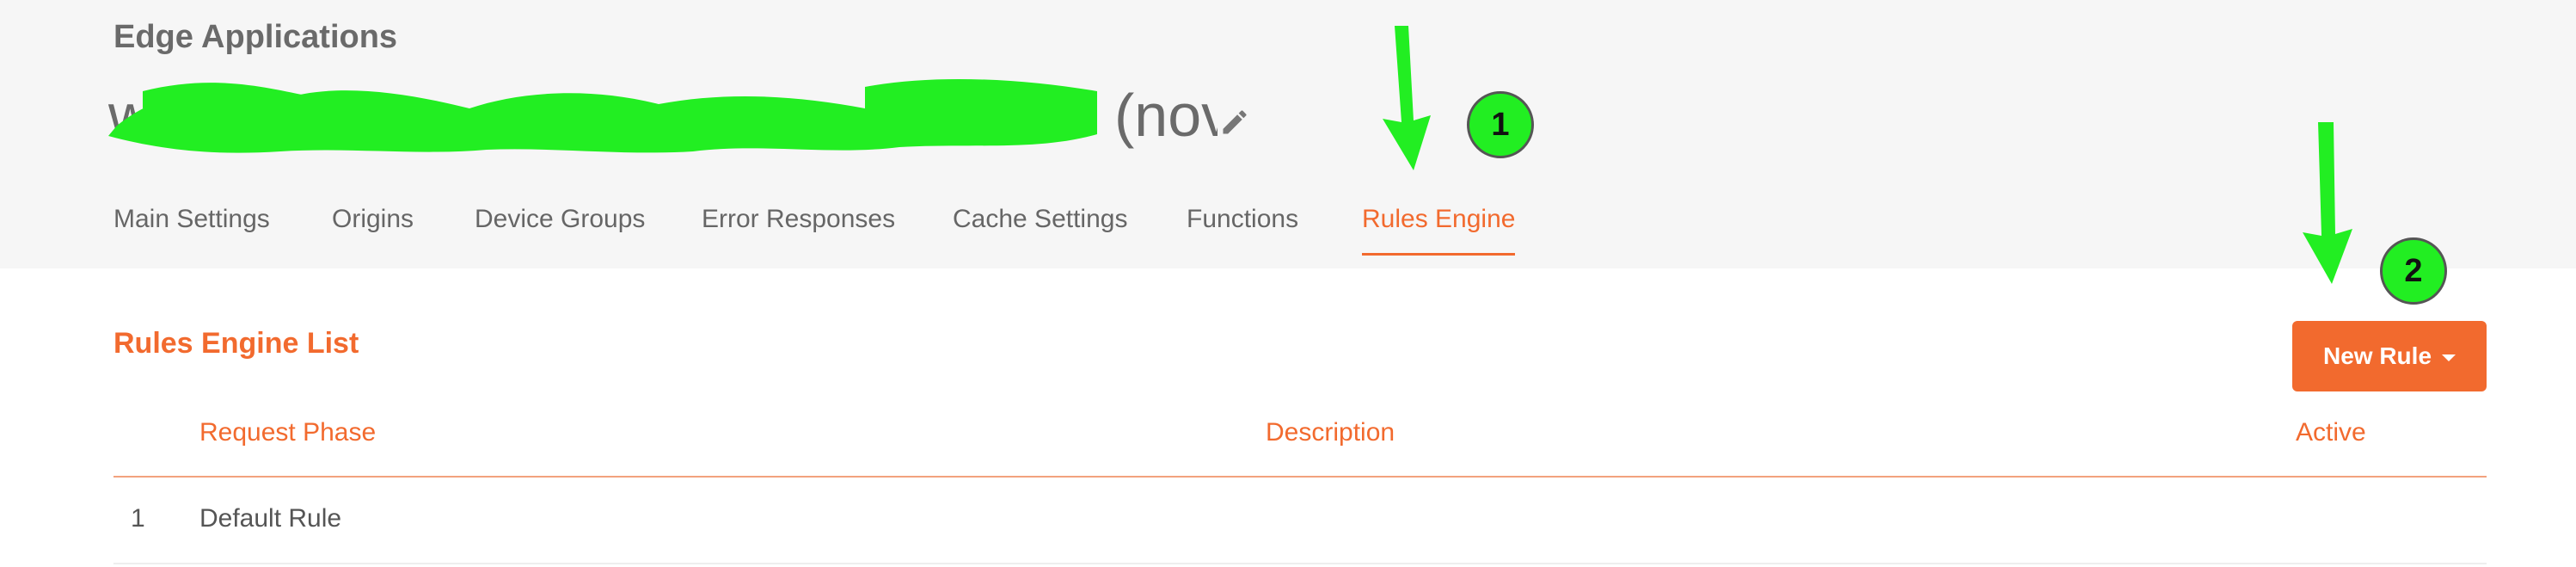  Describe the element at coordinates (287, 433) in the screenshot. I see `column-header-request-phase: Request Phase` at that location.